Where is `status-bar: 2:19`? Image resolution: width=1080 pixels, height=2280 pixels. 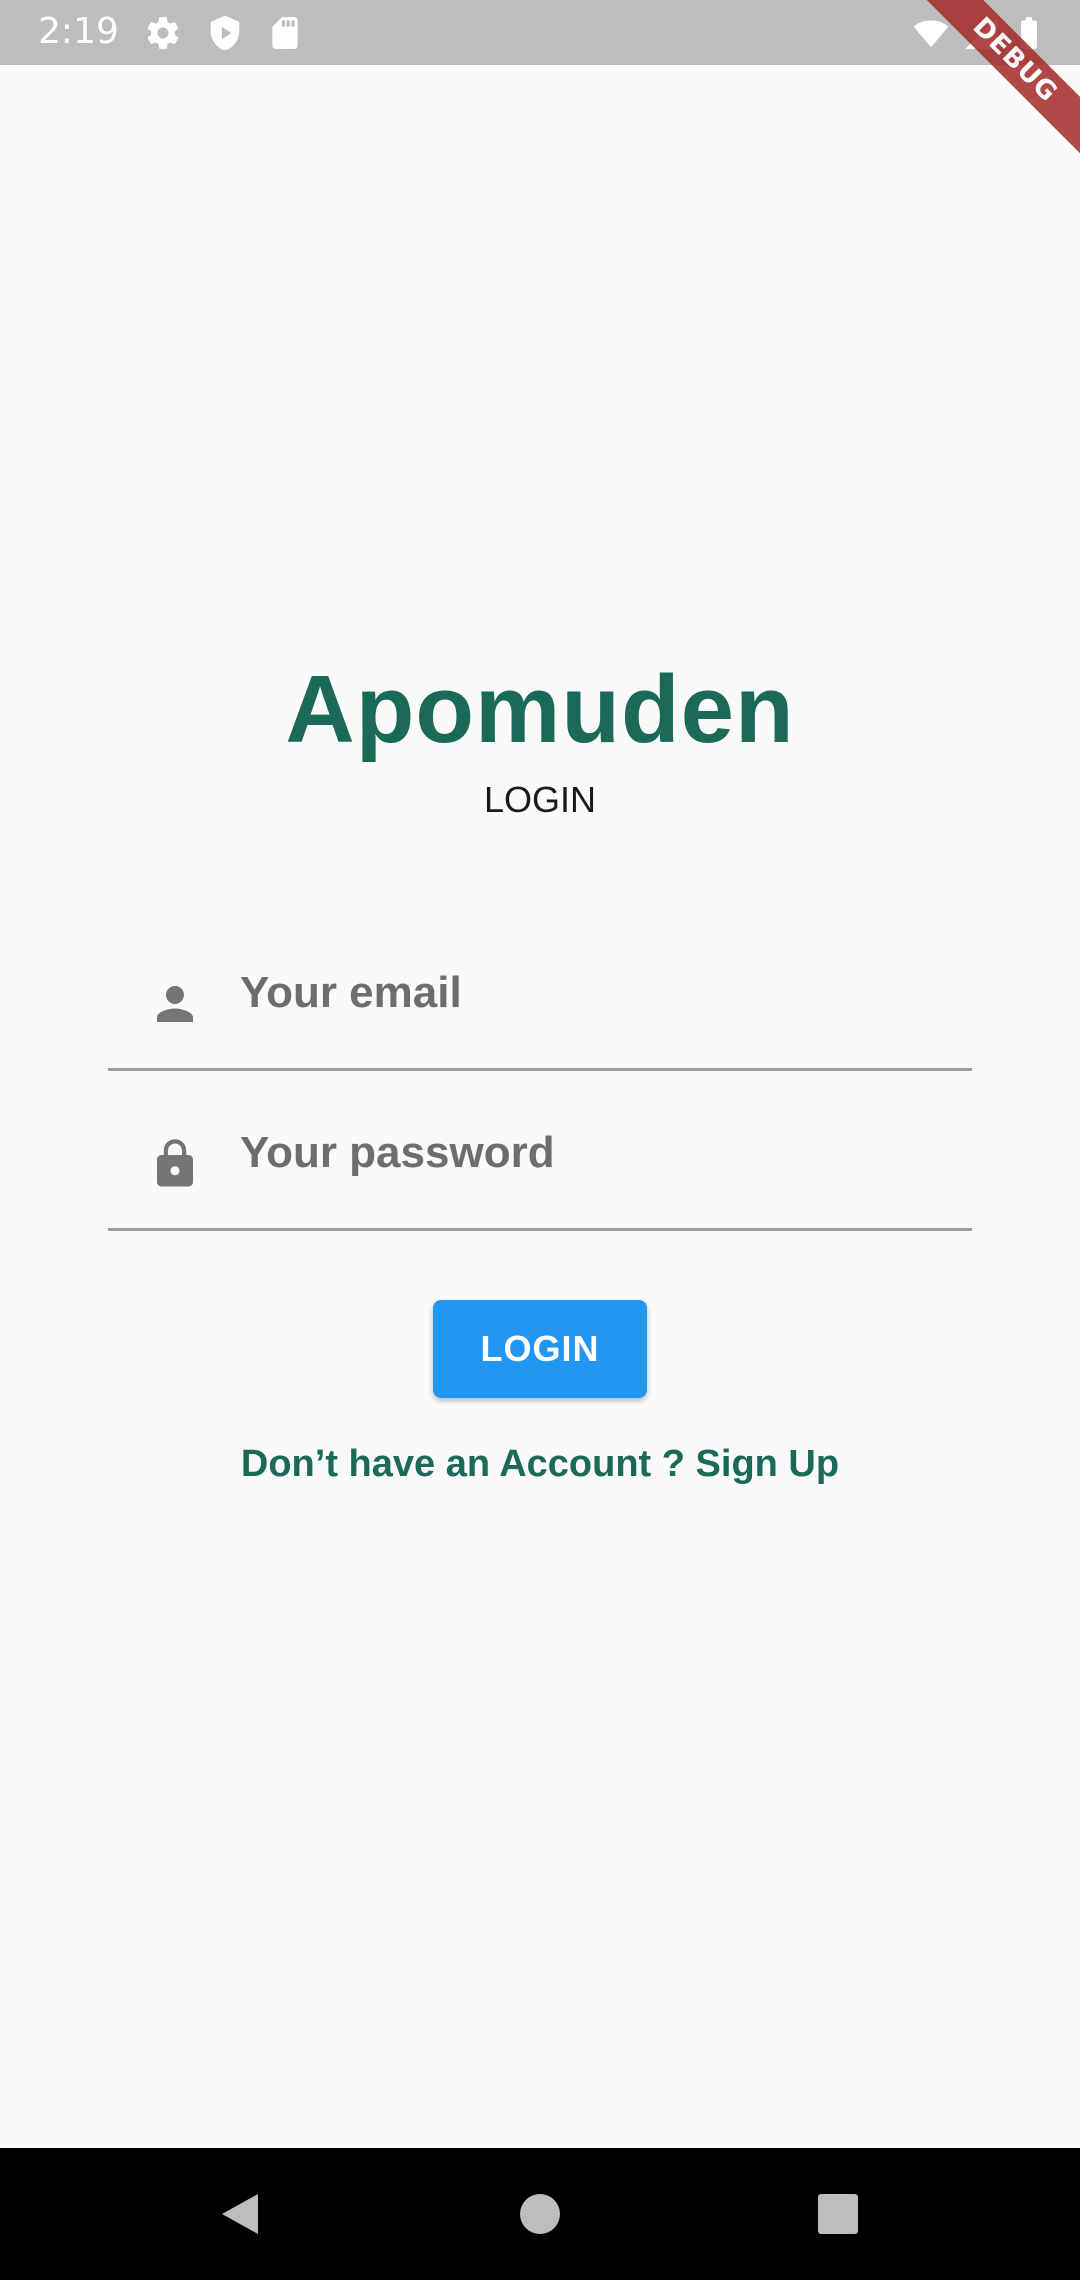 status-bar: 2:19 is located at coordinates (540, 32).